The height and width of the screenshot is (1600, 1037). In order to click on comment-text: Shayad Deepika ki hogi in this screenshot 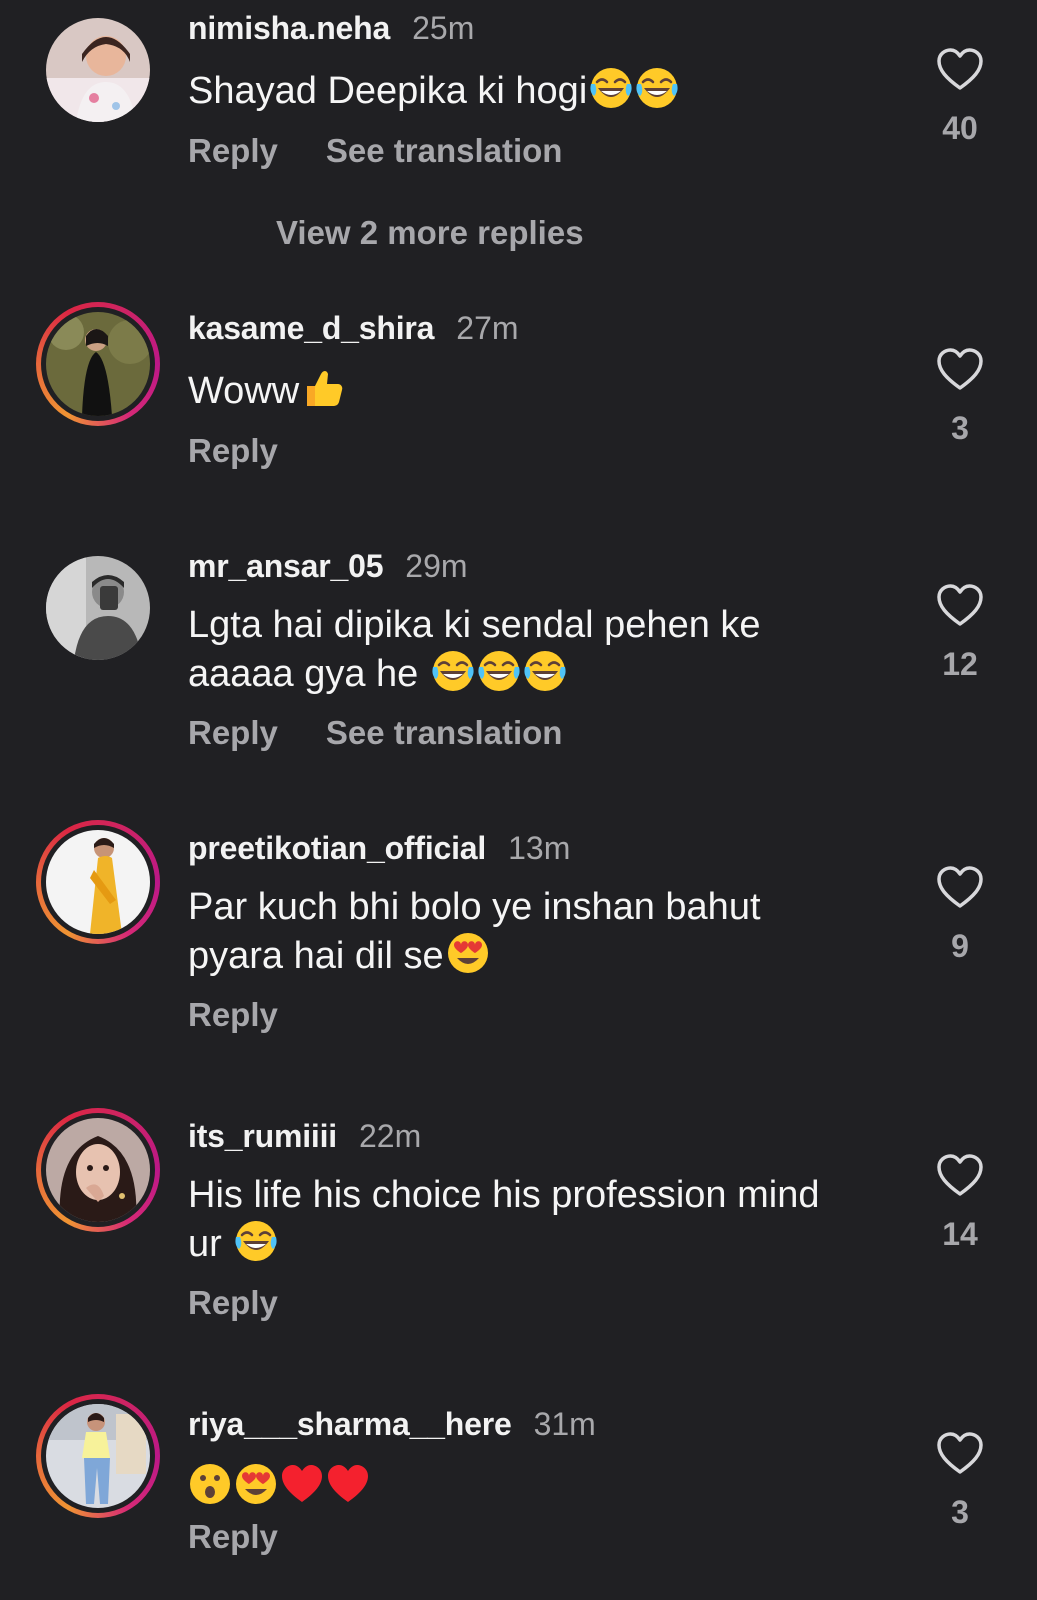, I will do `click(538, 90)`.